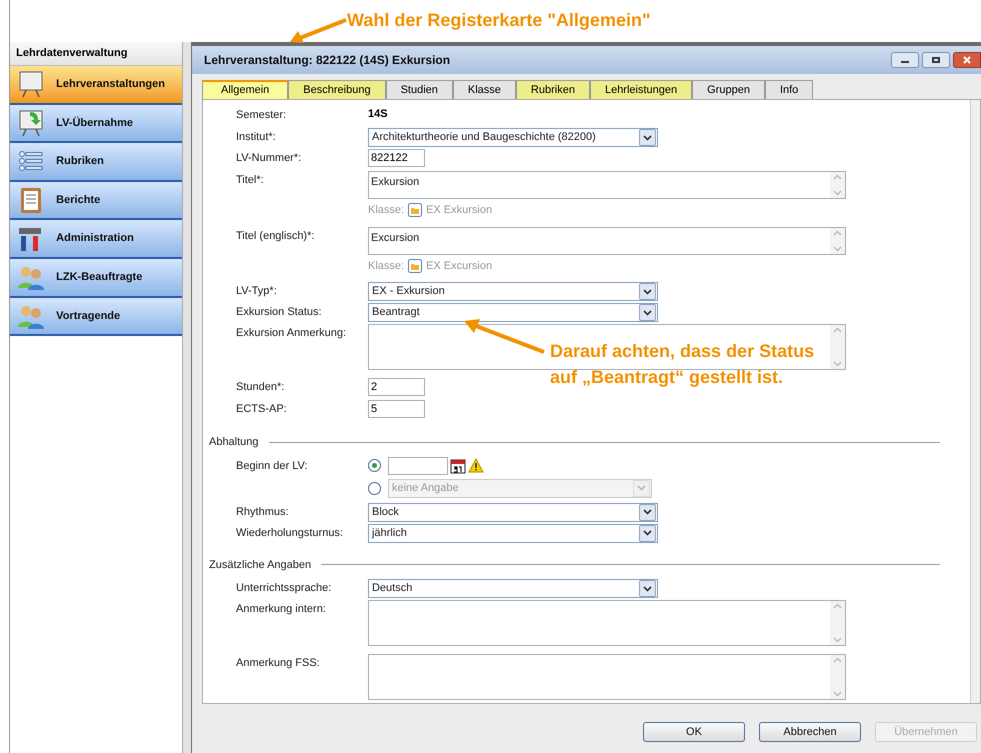 This screenshot has height=753, width=981. I want to click on date-field, so click(418, 465).